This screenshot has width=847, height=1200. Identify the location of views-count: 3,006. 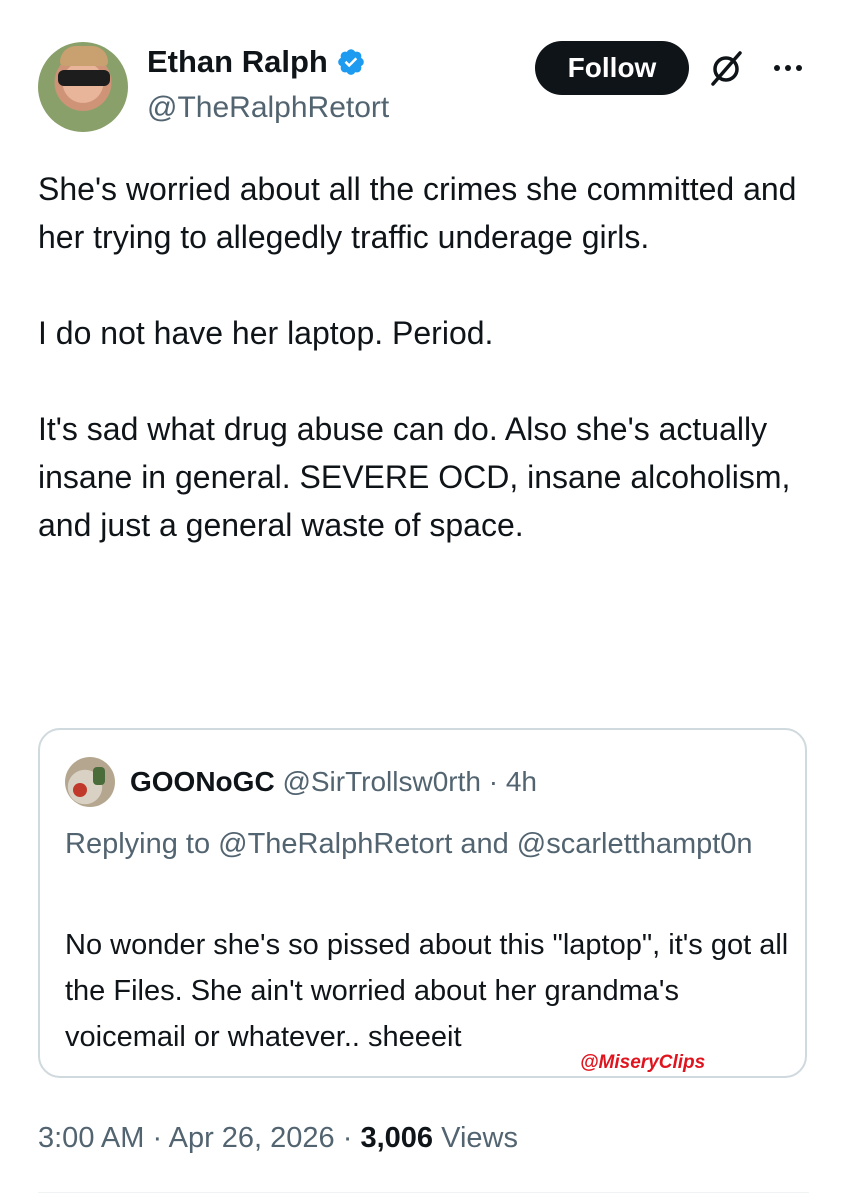
(397, 1138).